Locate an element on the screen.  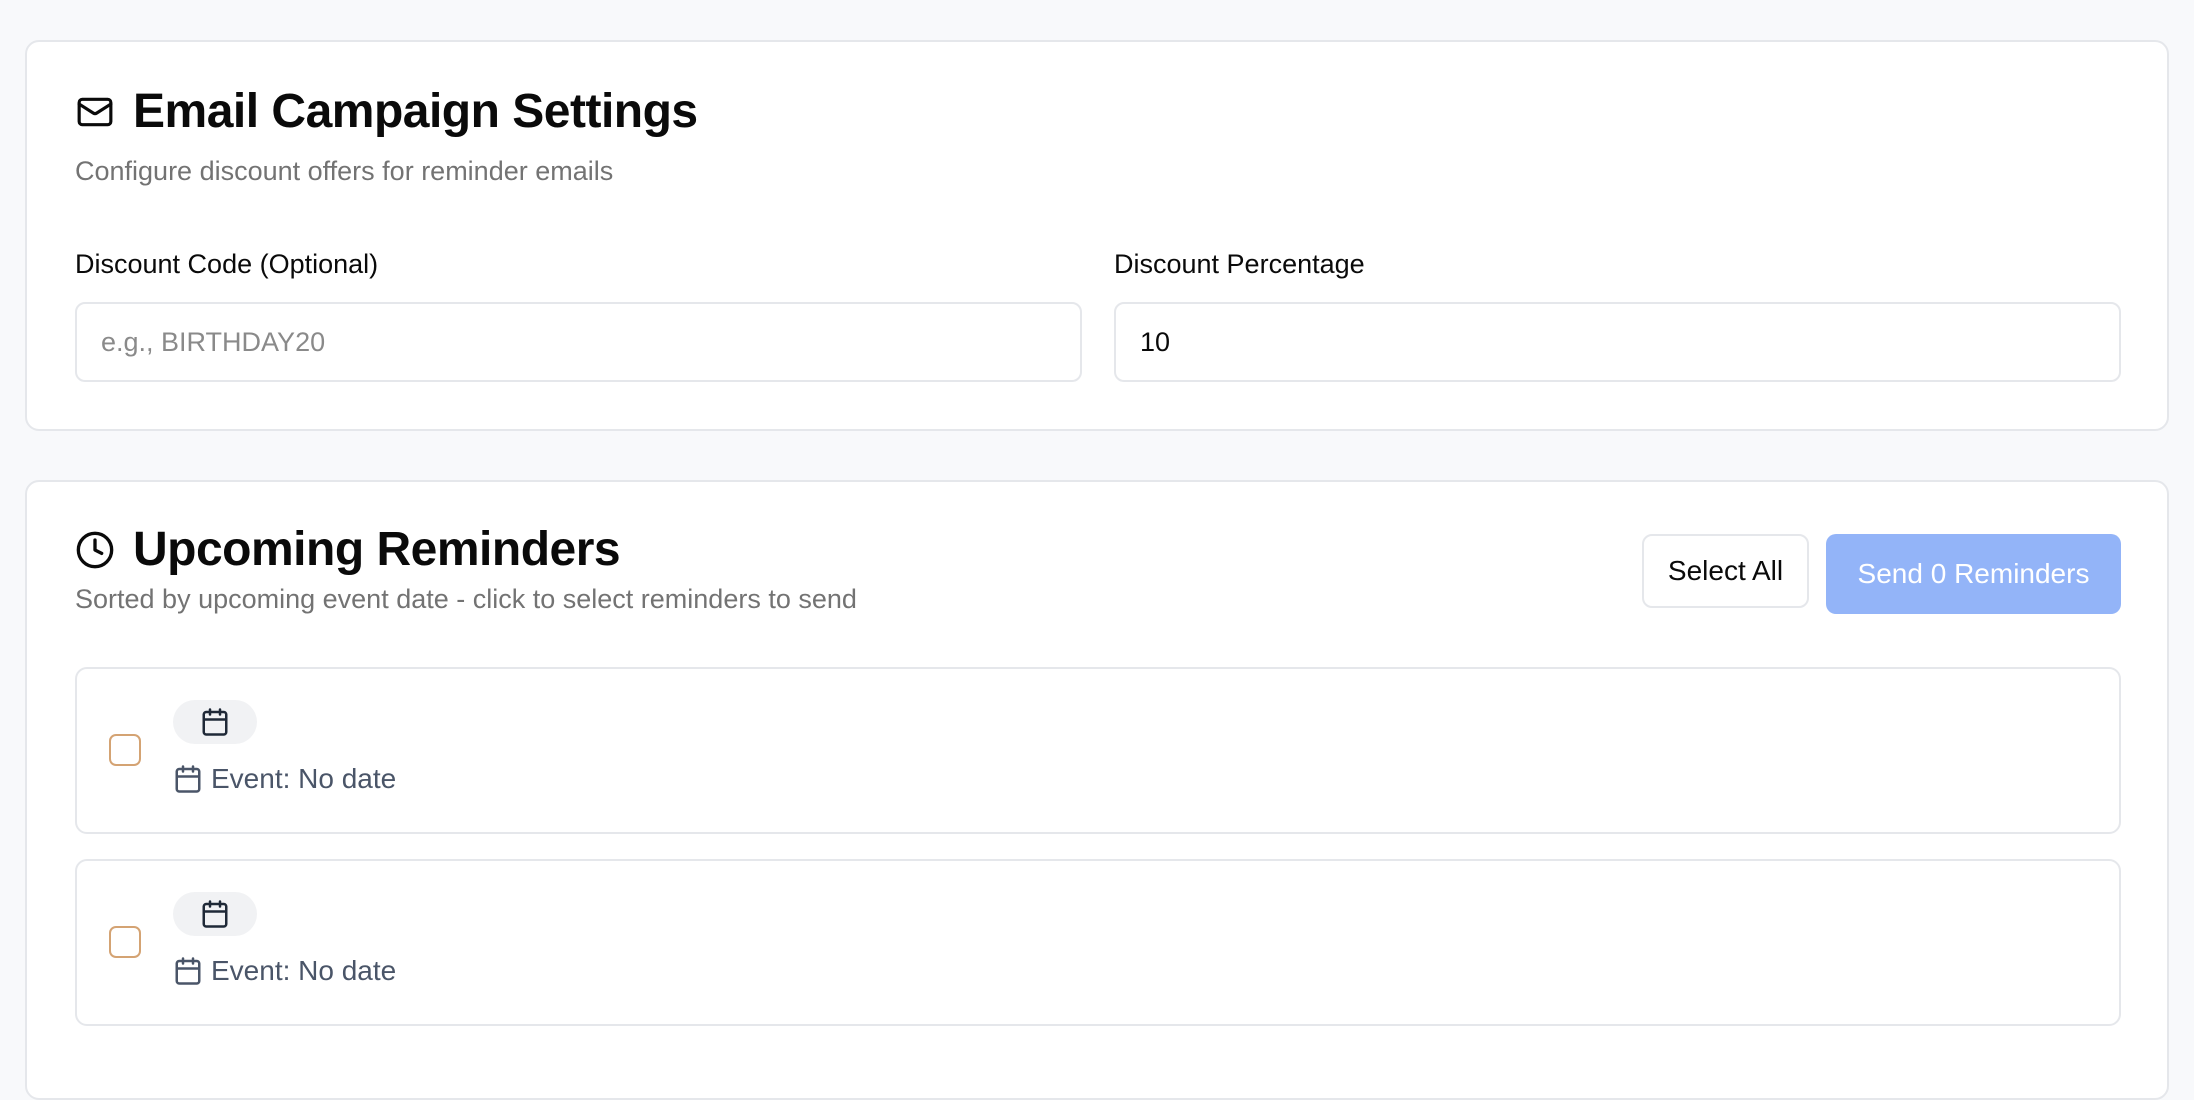
send-reminders-button: Send 0 Reminders is located at coordinates (1973, 574).